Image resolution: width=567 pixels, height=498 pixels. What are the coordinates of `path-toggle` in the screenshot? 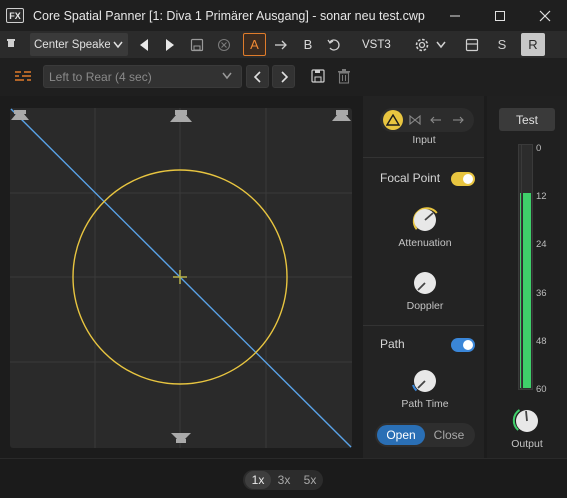 It's located at (463, 345).